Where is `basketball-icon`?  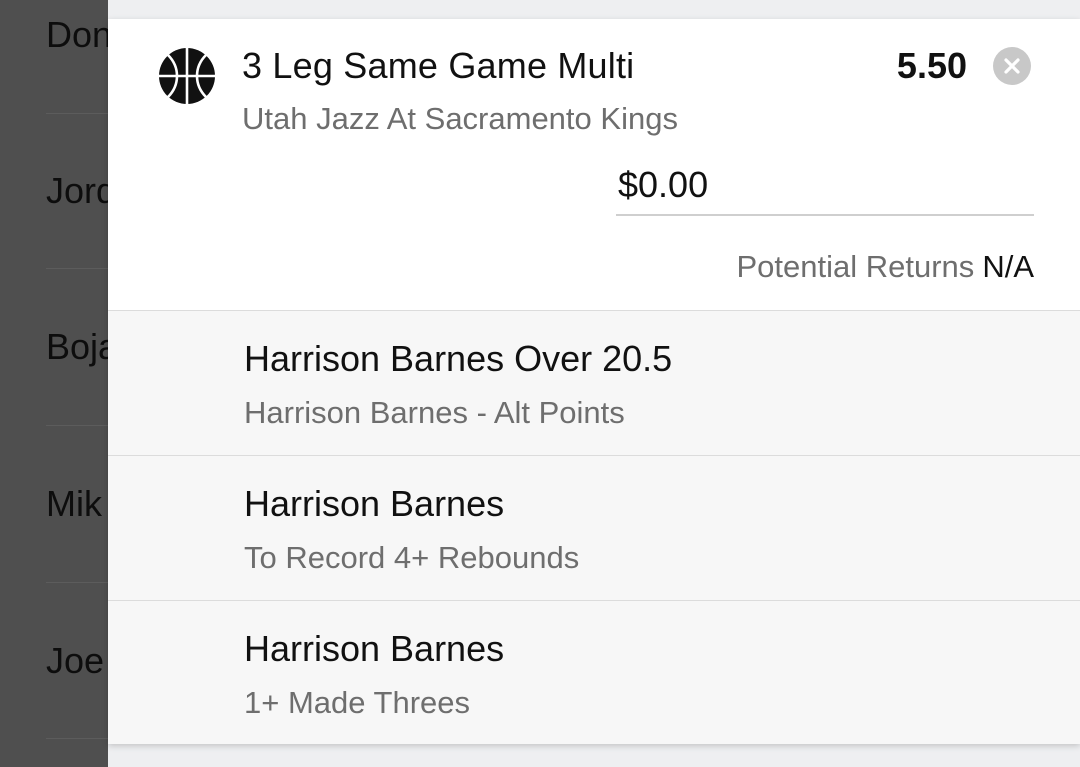 basketball-icon is located at coordinates (187, 76).